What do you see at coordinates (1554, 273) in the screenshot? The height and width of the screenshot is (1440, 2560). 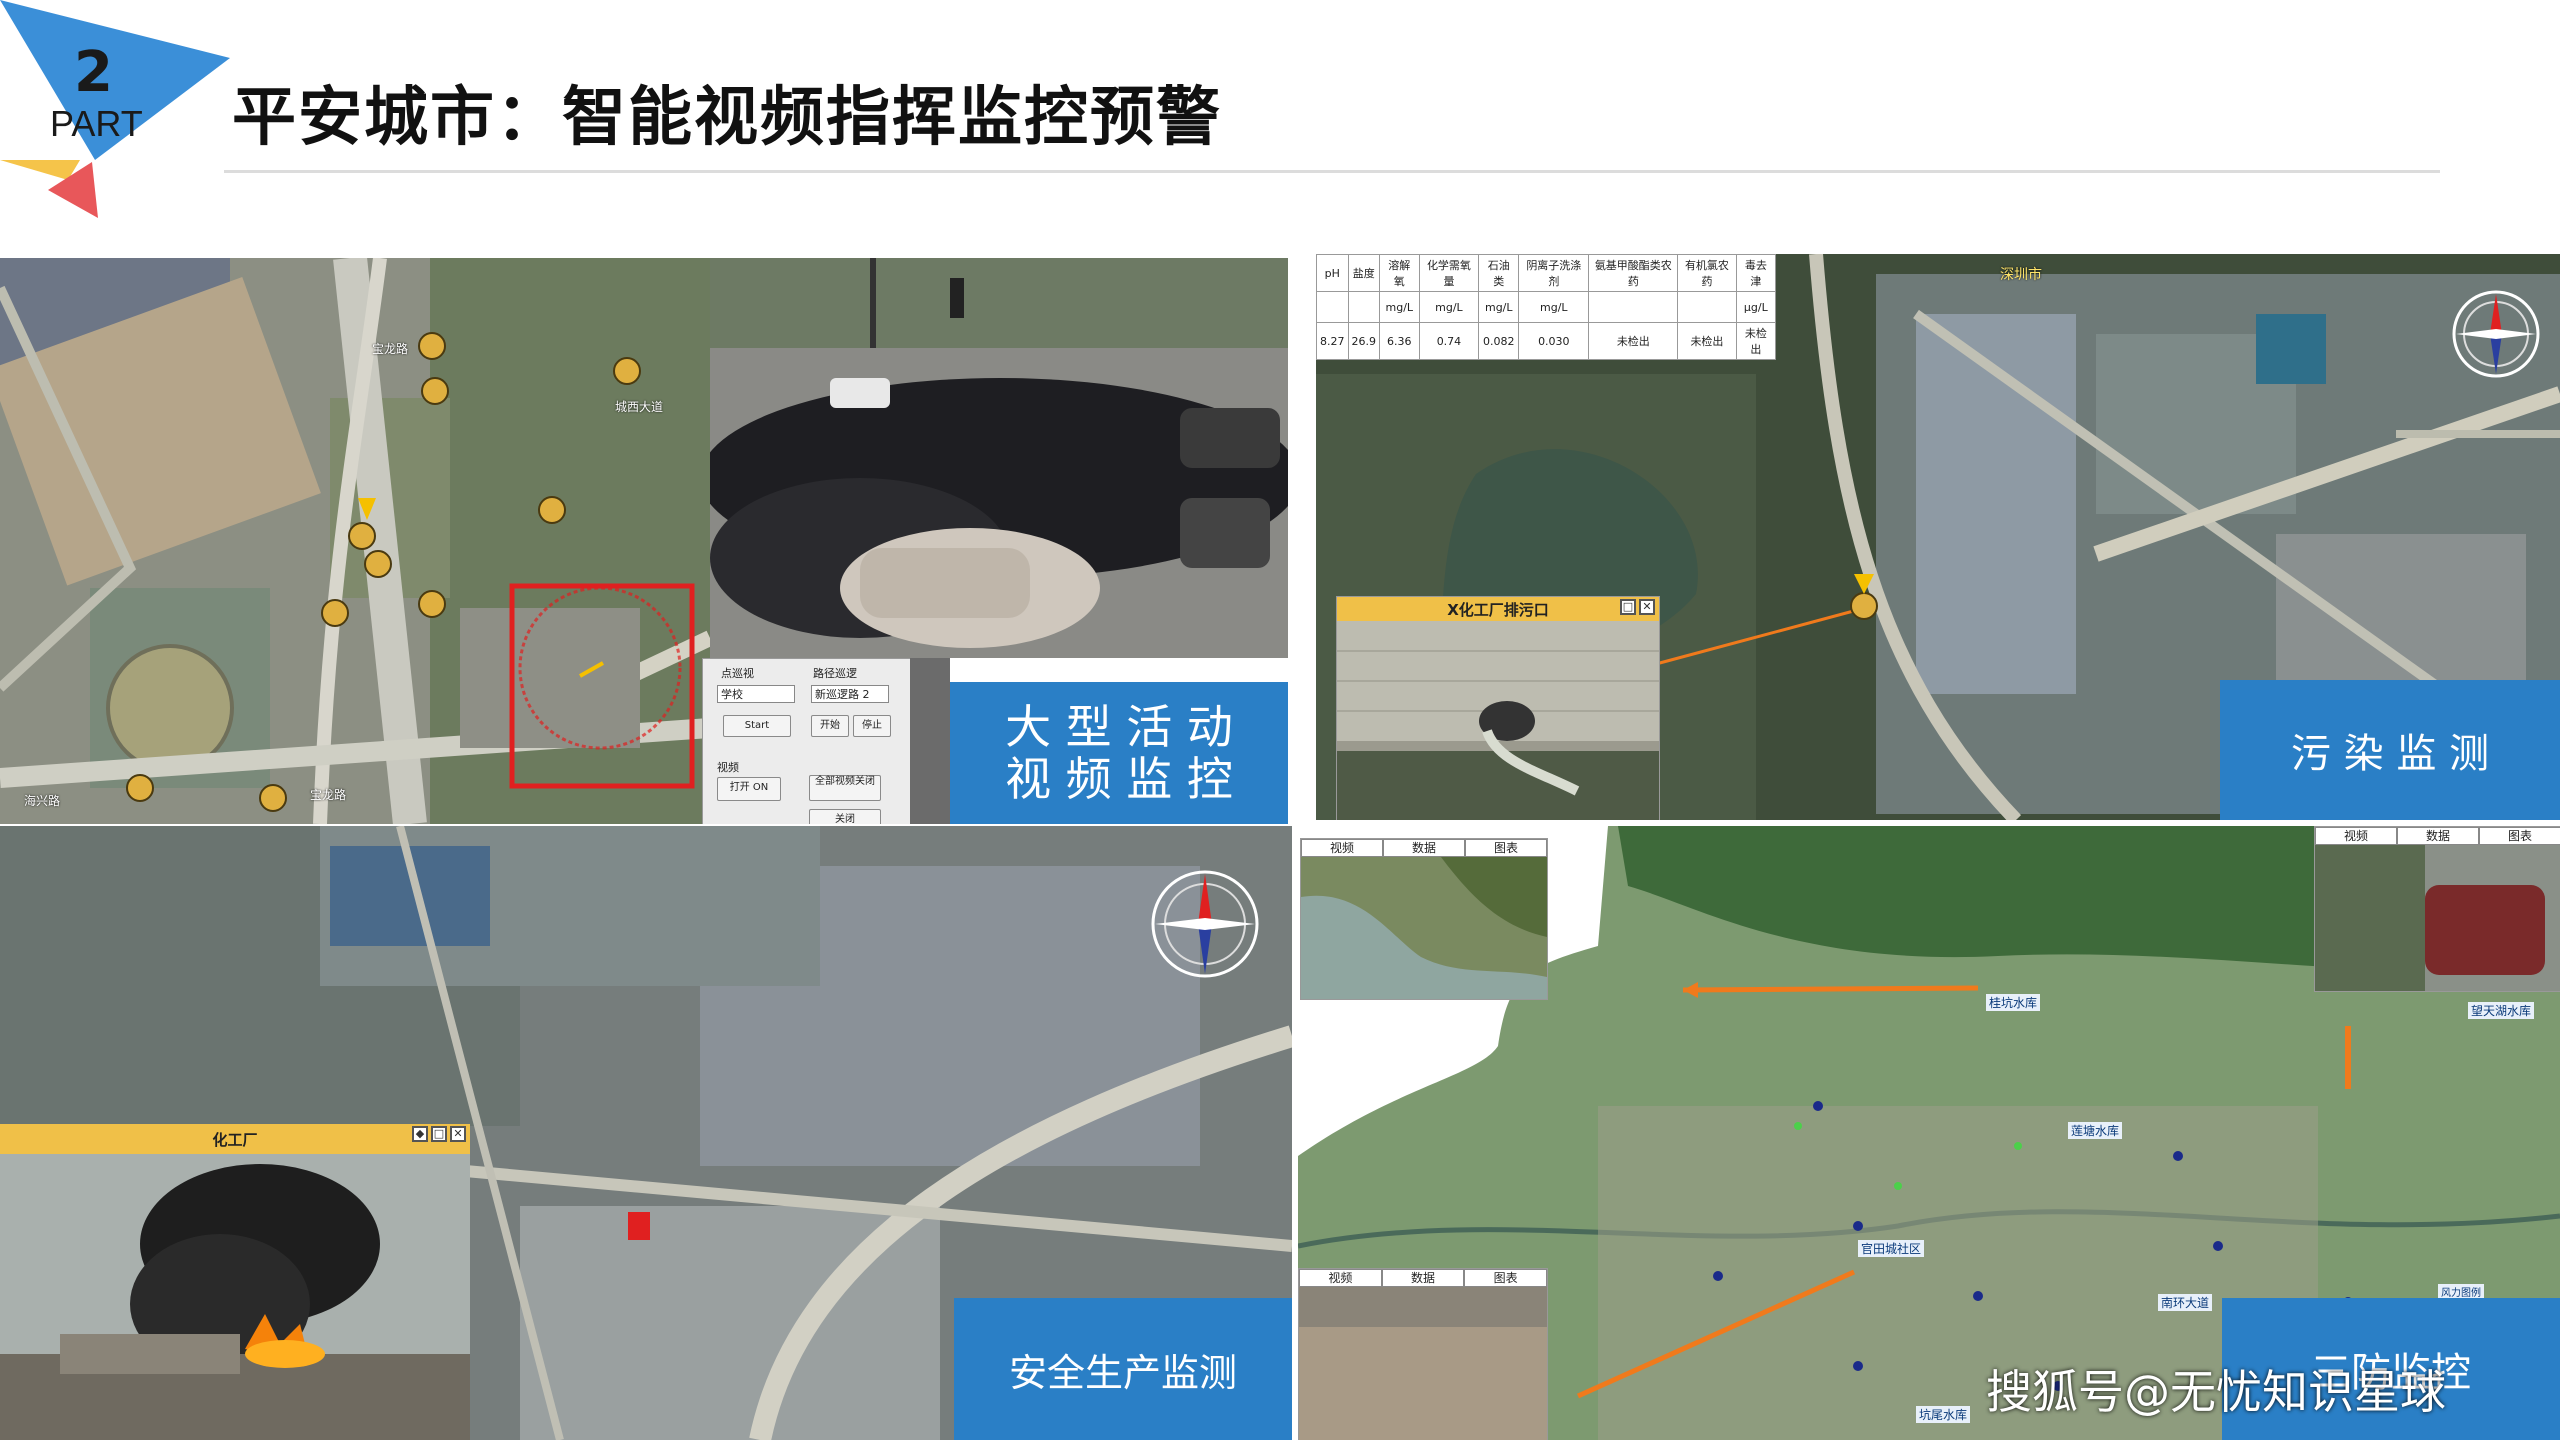 I see `table-header: 阴离子洗涤剂` at bounding box center [1554, 273].